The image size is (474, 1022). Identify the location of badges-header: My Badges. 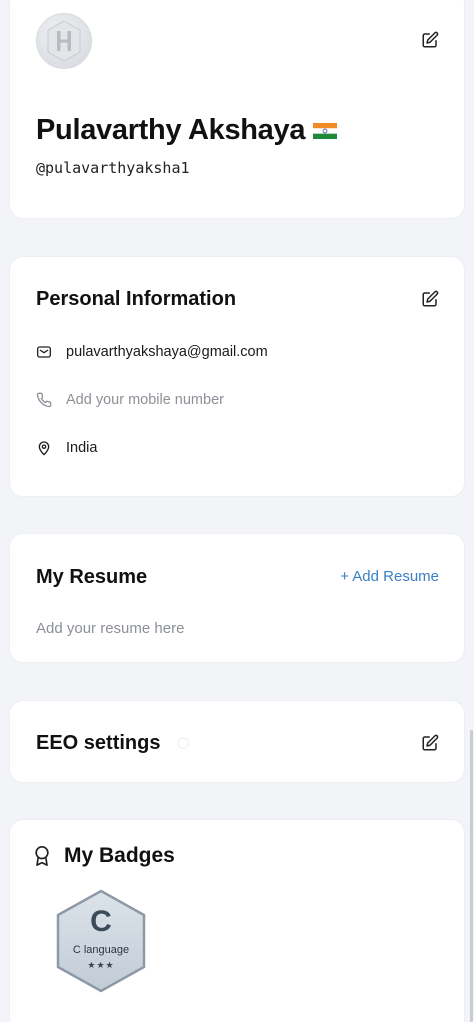
(103, 856).